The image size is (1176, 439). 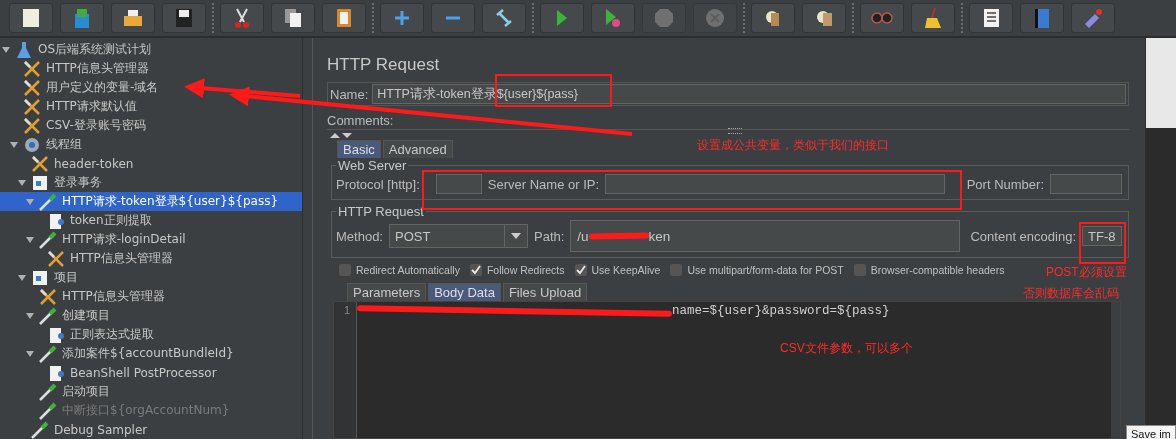 I want to click on group-title: Web Server, so click(x=372, y=165).